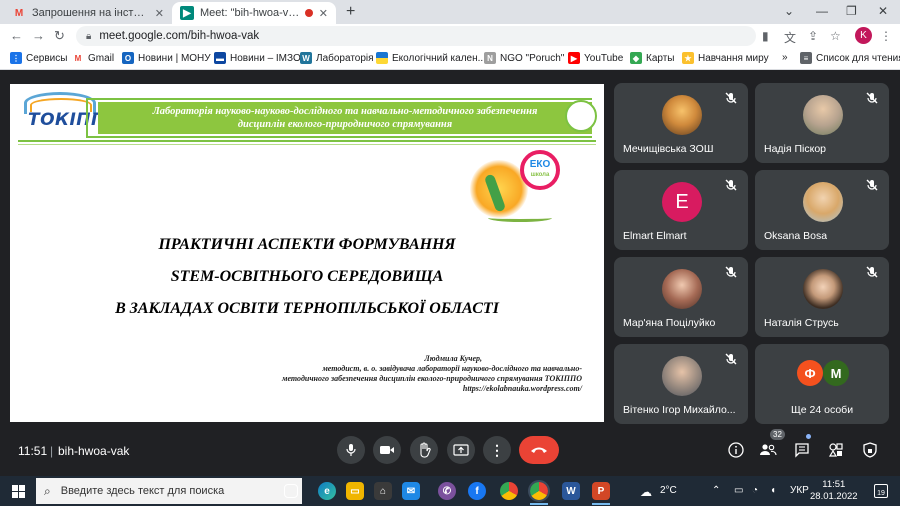 Image resolution: width=900 pixels, height=506 pixels. I want to click on mic-off-icon, so click(731, 359).